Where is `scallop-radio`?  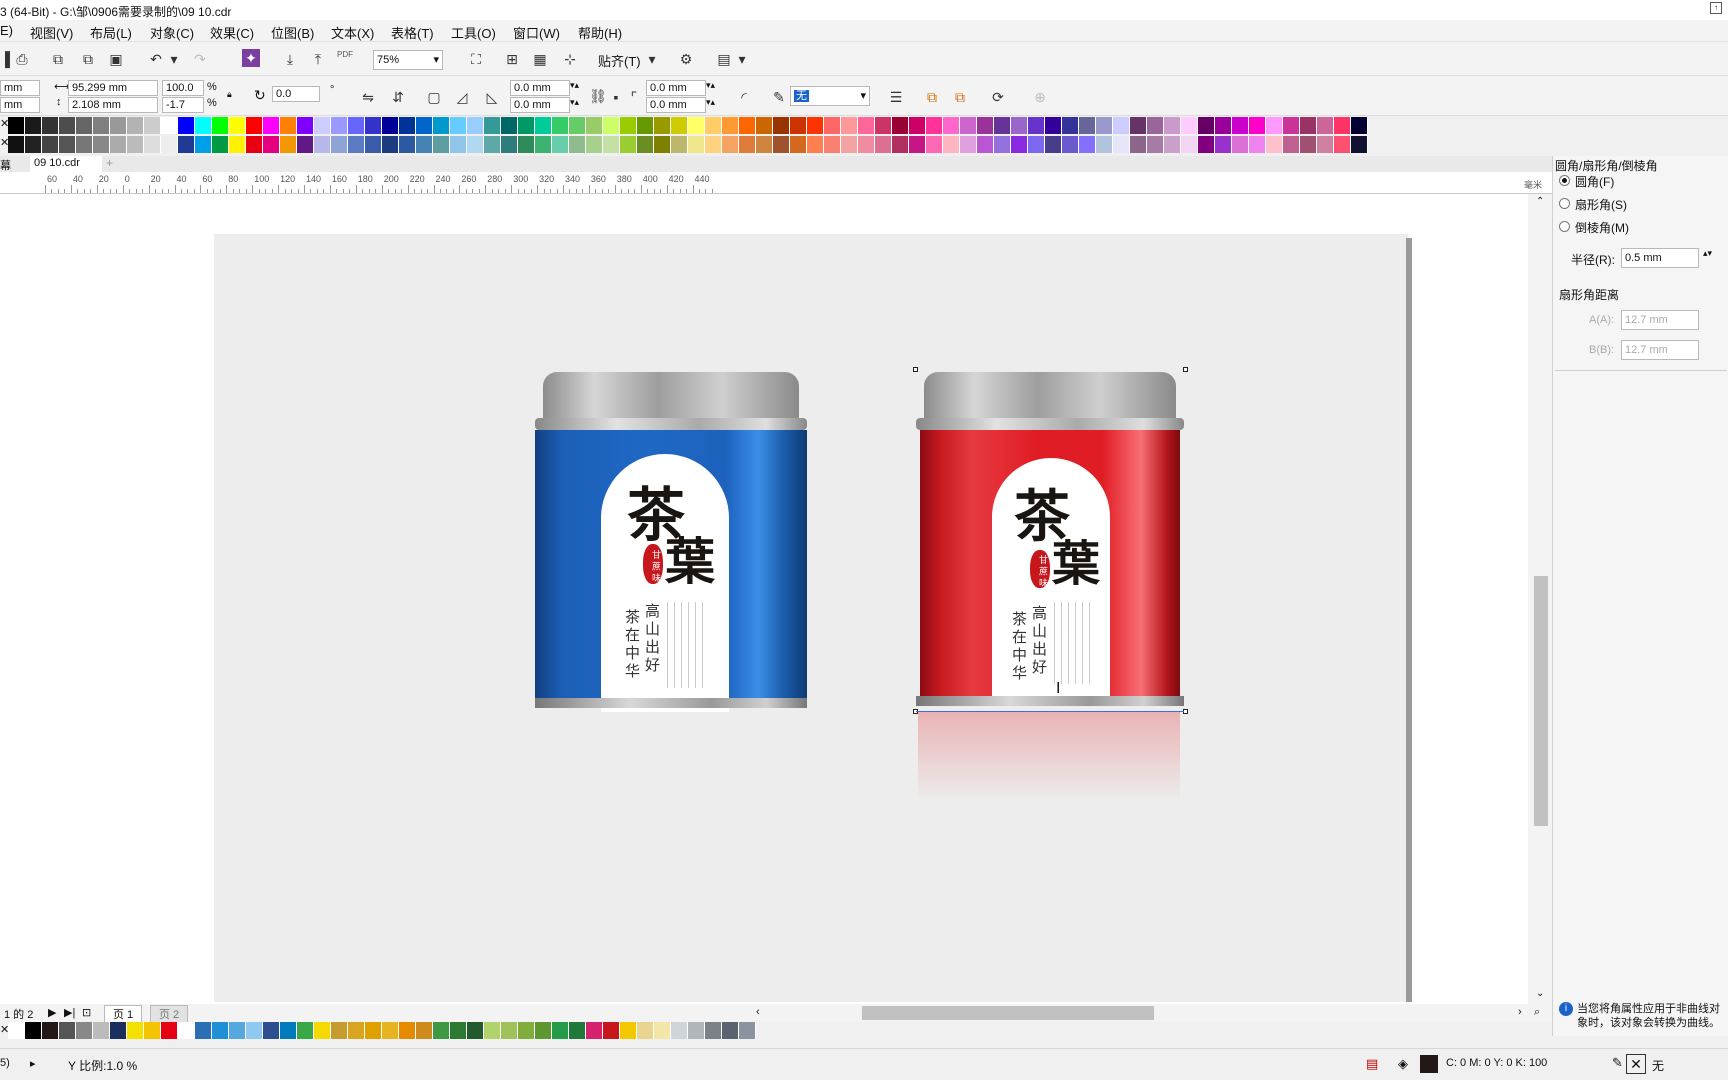 scallop-radio is located at coordinates (1564, 203).